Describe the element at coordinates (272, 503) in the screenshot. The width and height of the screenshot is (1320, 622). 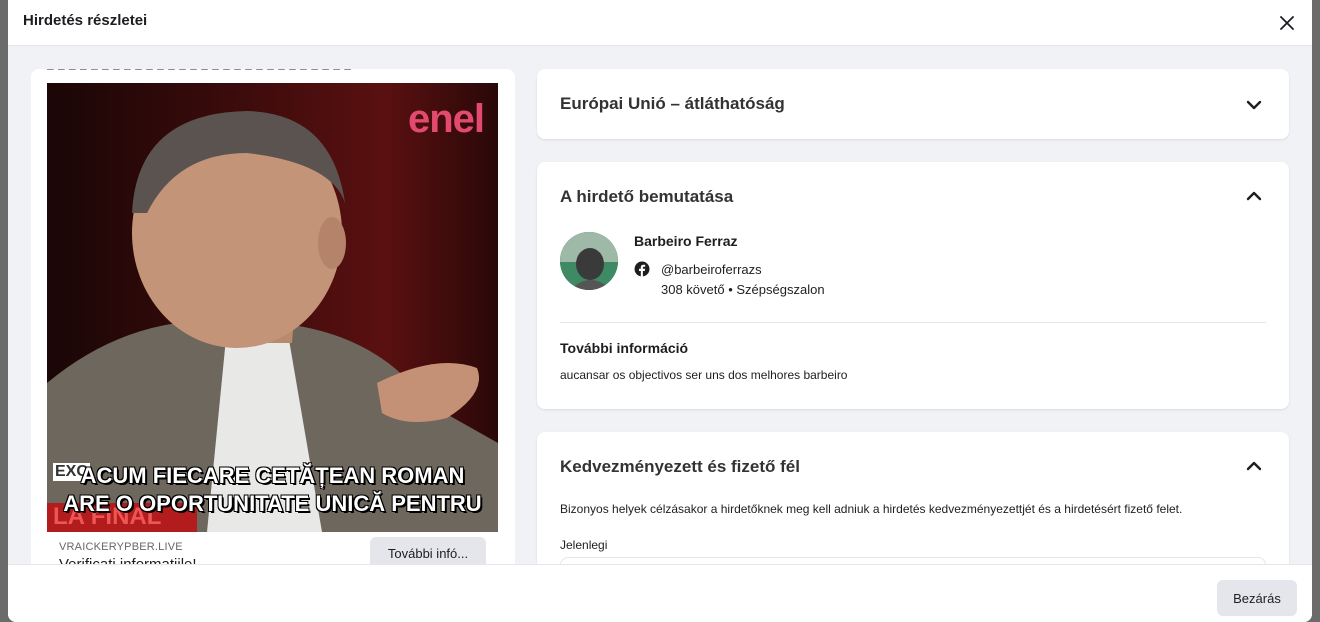
I see `ad-subtitle-line-2: ARE O OPORTUNITATE UNICĂ PENTRU` at that location.